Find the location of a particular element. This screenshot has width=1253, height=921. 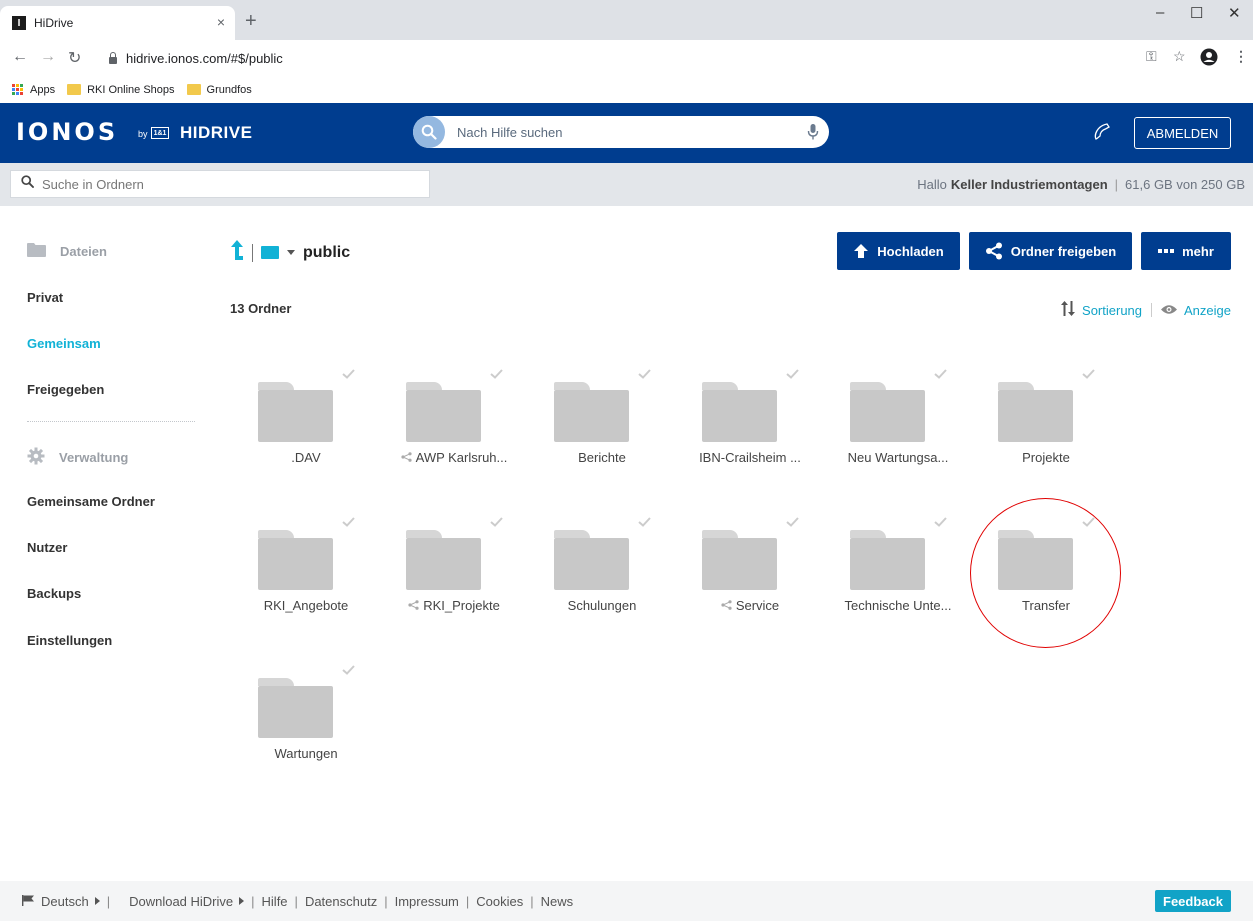

browser-tab: I HiDrive × is located at coordinates (117, 23).